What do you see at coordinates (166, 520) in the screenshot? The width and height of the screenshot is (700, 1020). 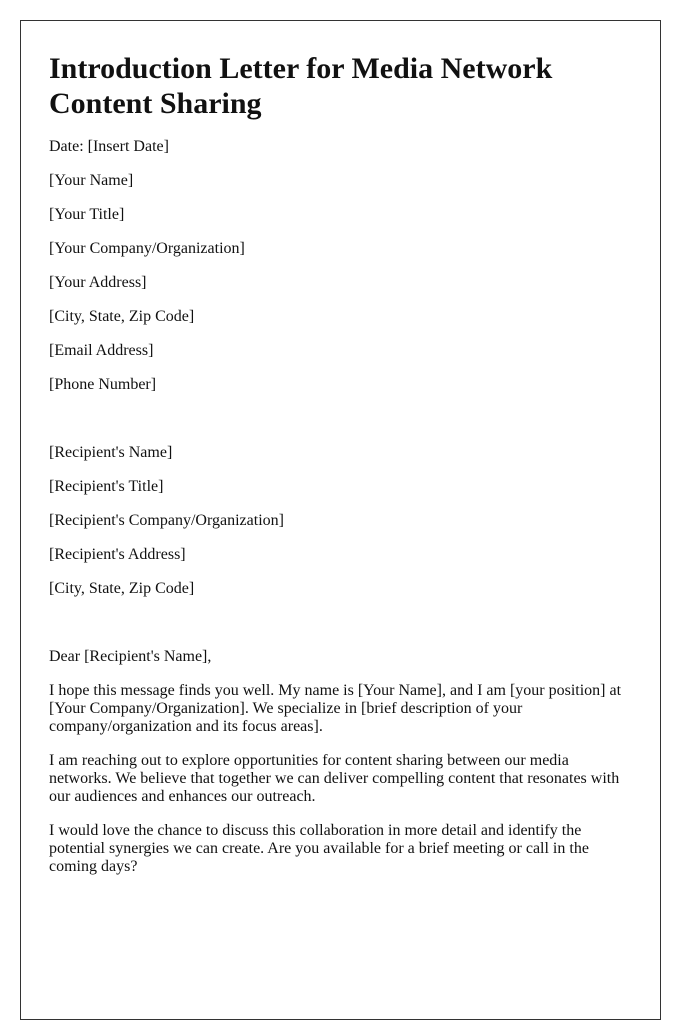 I see `recipient-company: [Recipient's Company/Organization]` at bounding box center [166, 520].